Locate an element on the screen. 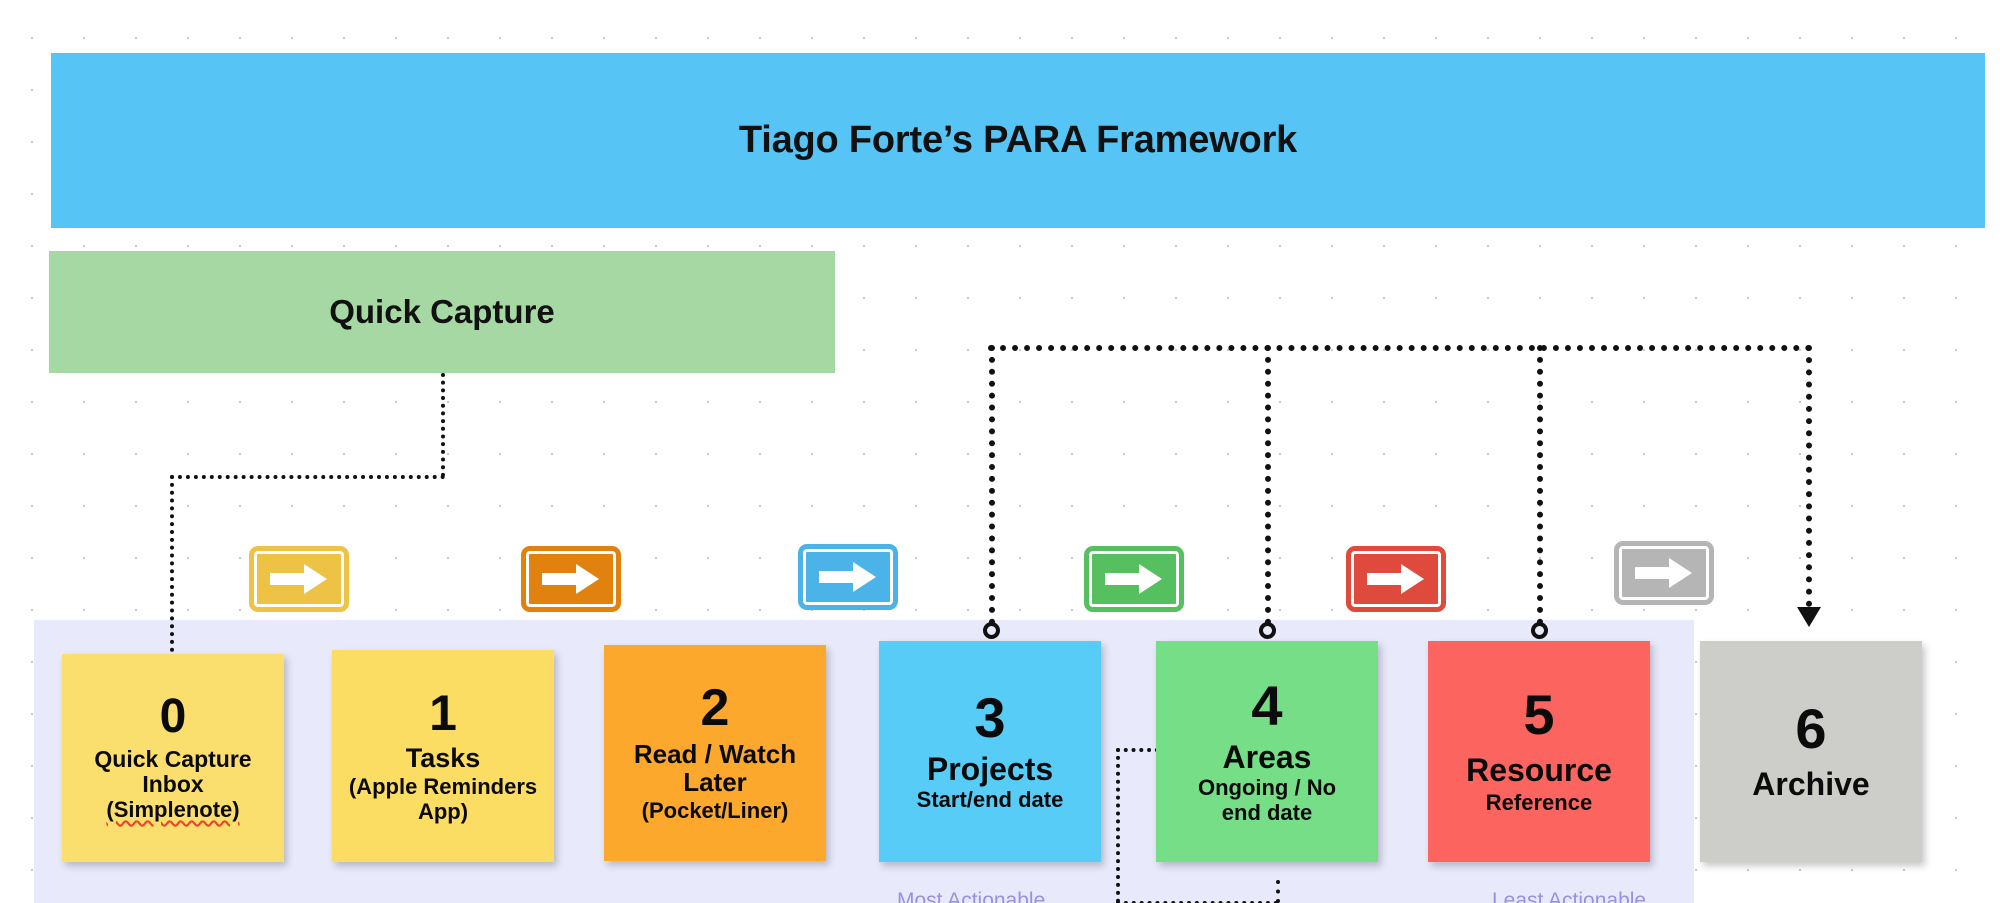  arrow-sign-red is located at coordinates (1396, 579).